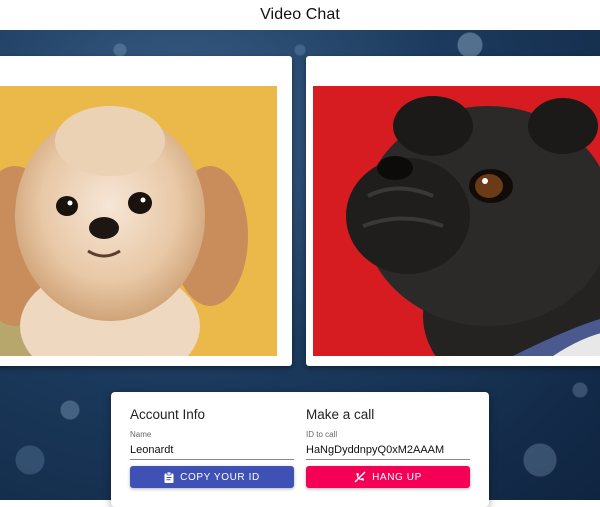 The width and height of the screenshot is (600, 507). I want to click on copy-id-button: COPY YOUR ID, so click(212, 477).